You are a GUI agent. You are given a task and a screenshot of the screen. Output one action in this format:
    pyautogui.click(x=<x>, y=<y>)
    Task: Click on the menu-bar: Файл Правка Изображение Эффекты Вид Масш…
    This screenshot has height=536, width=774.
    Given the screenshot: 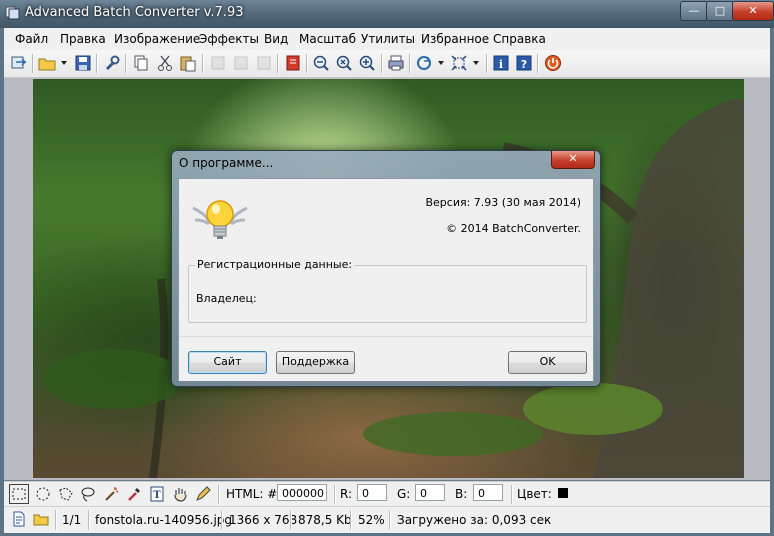 What is the action you would take?
    pyautogui.click(x=387, y=39)
    